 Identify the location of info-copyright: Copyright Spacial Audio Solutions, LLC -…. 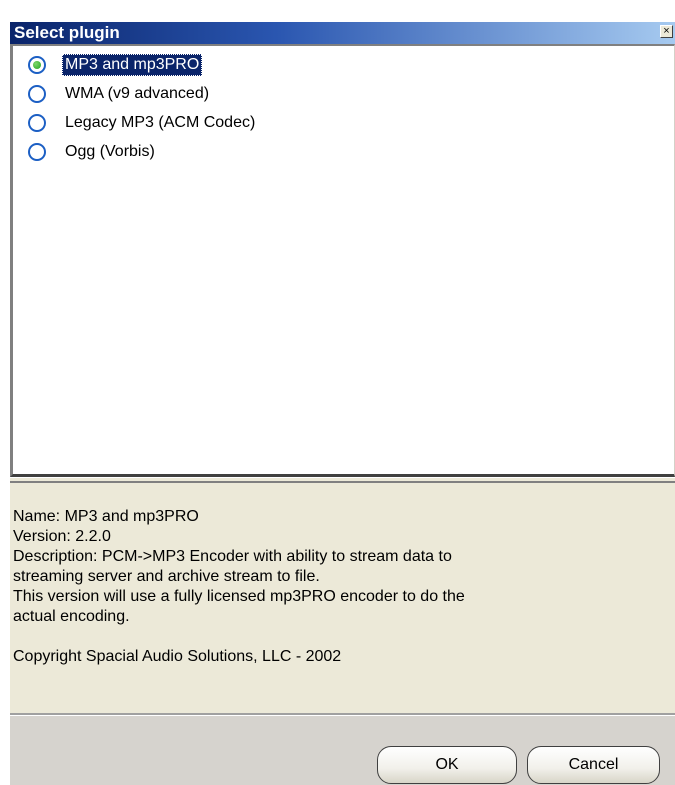
(177, 656).